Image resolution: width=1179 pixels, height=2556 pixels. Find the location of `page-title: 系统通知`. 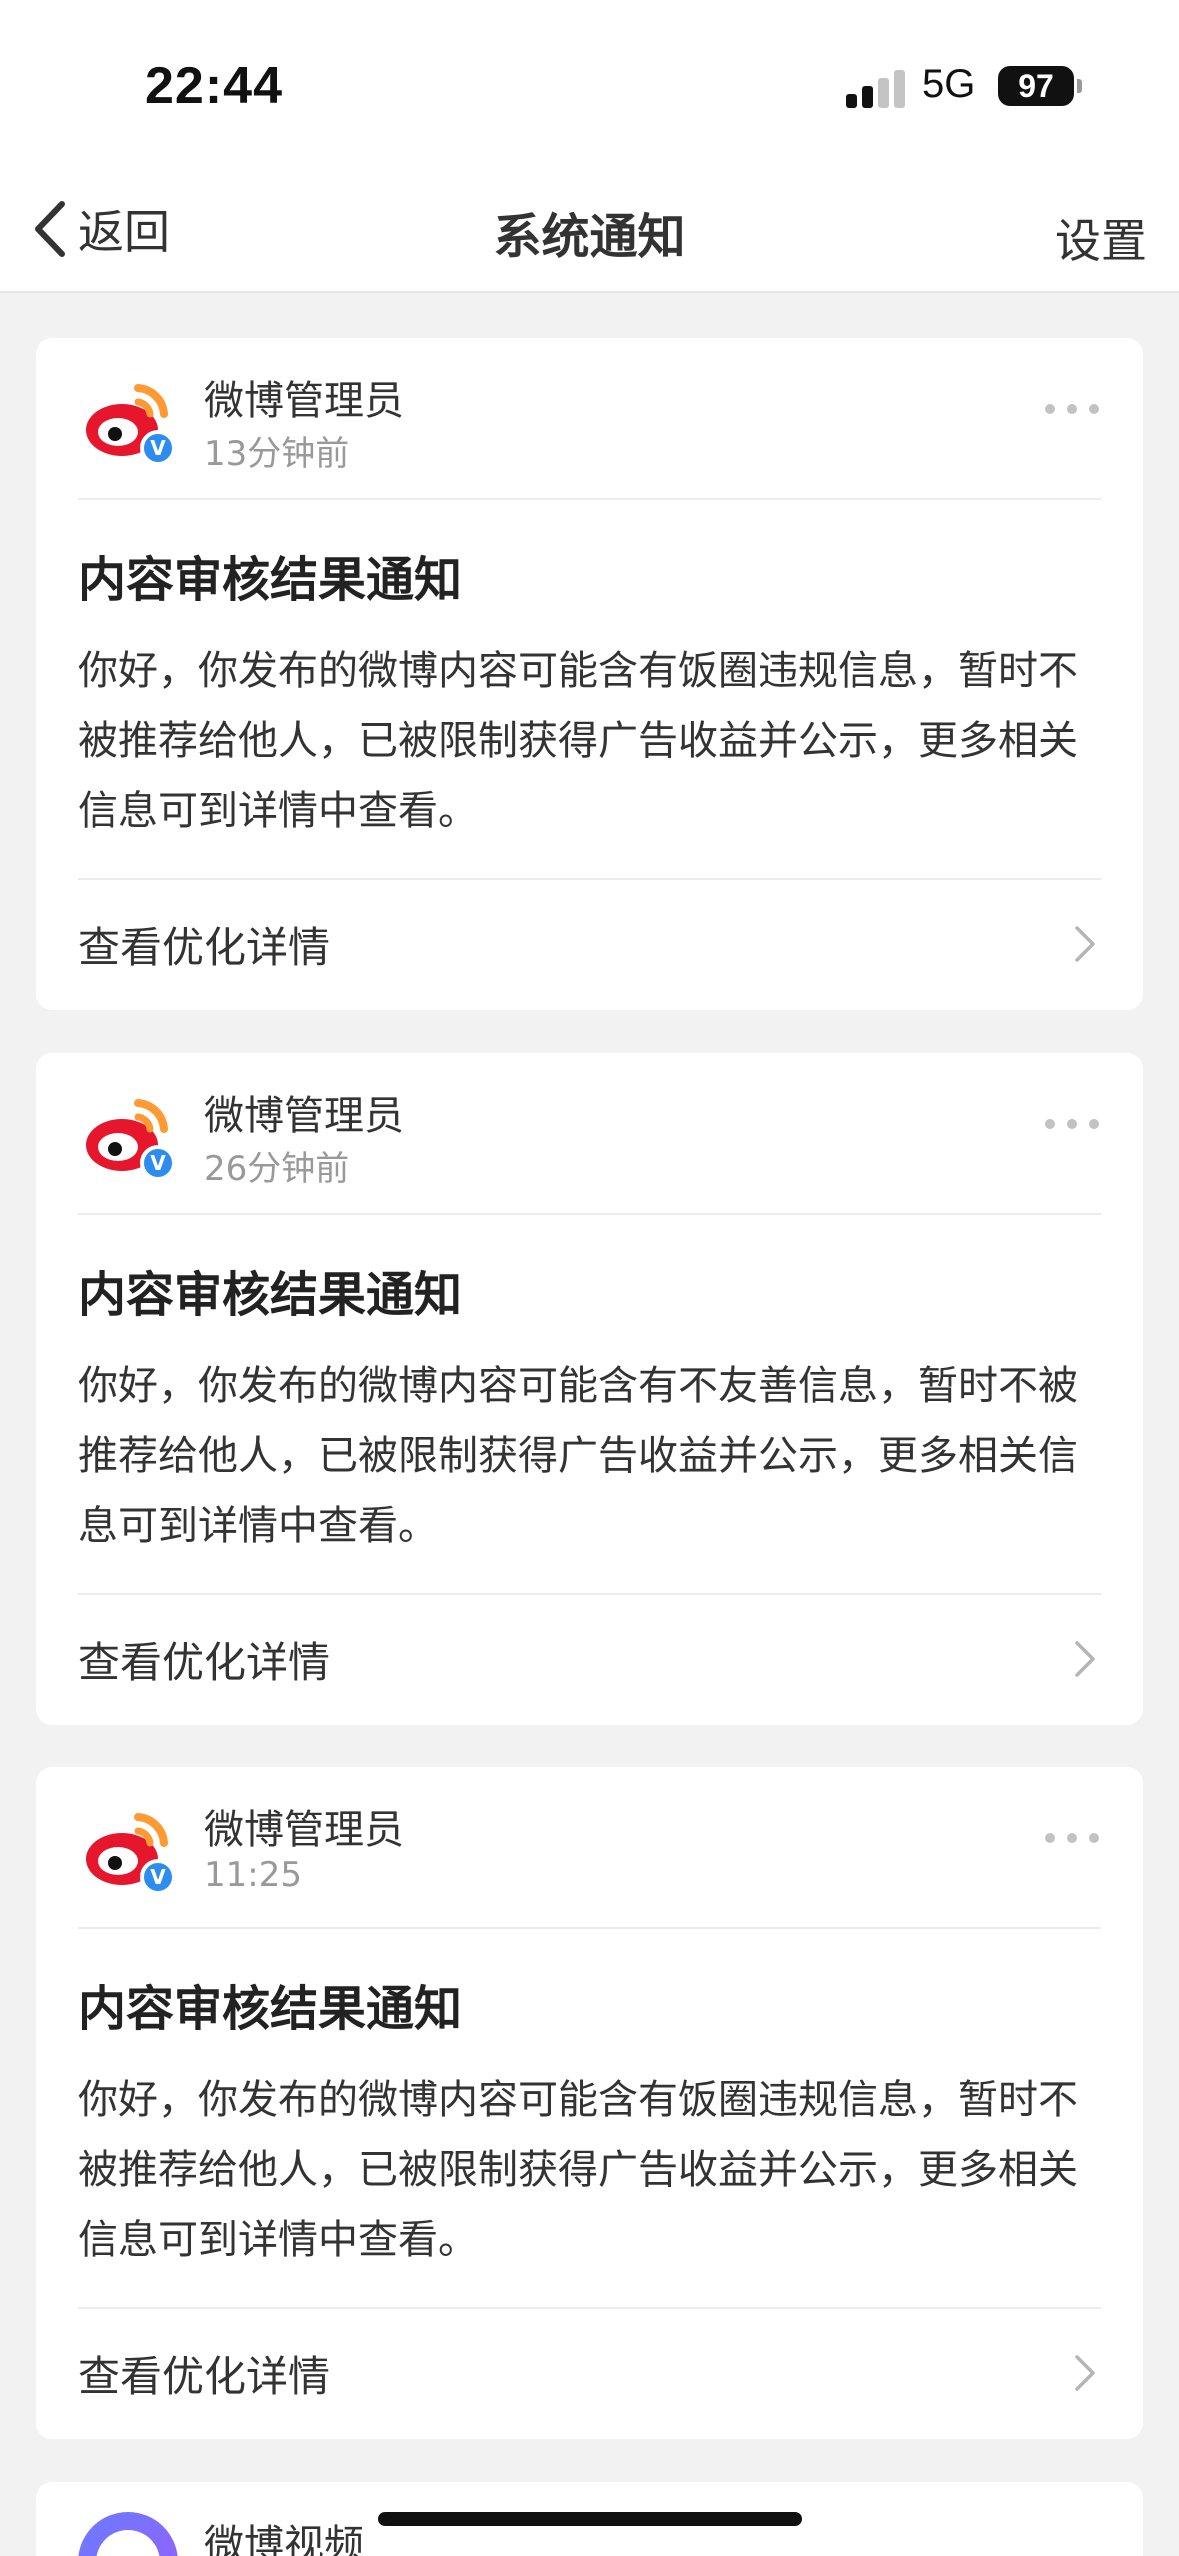

page-title: 系统通知 is located at coordinates (589, 237).